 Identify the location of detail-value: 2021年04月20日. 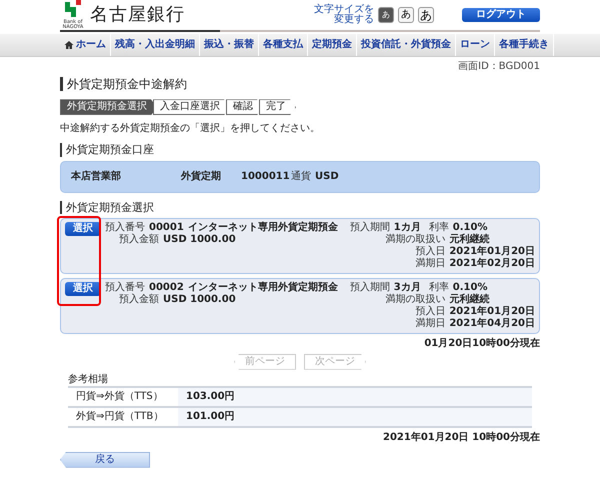
(492, 324).